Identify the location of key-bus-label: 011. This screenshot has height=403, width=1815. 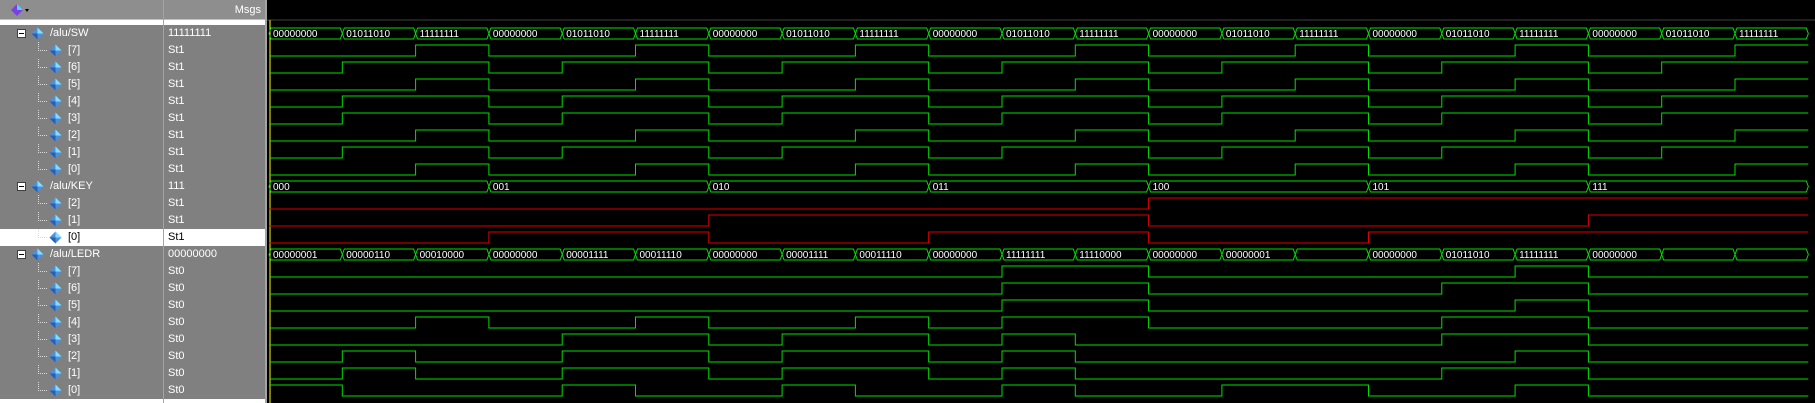
(941, 187).